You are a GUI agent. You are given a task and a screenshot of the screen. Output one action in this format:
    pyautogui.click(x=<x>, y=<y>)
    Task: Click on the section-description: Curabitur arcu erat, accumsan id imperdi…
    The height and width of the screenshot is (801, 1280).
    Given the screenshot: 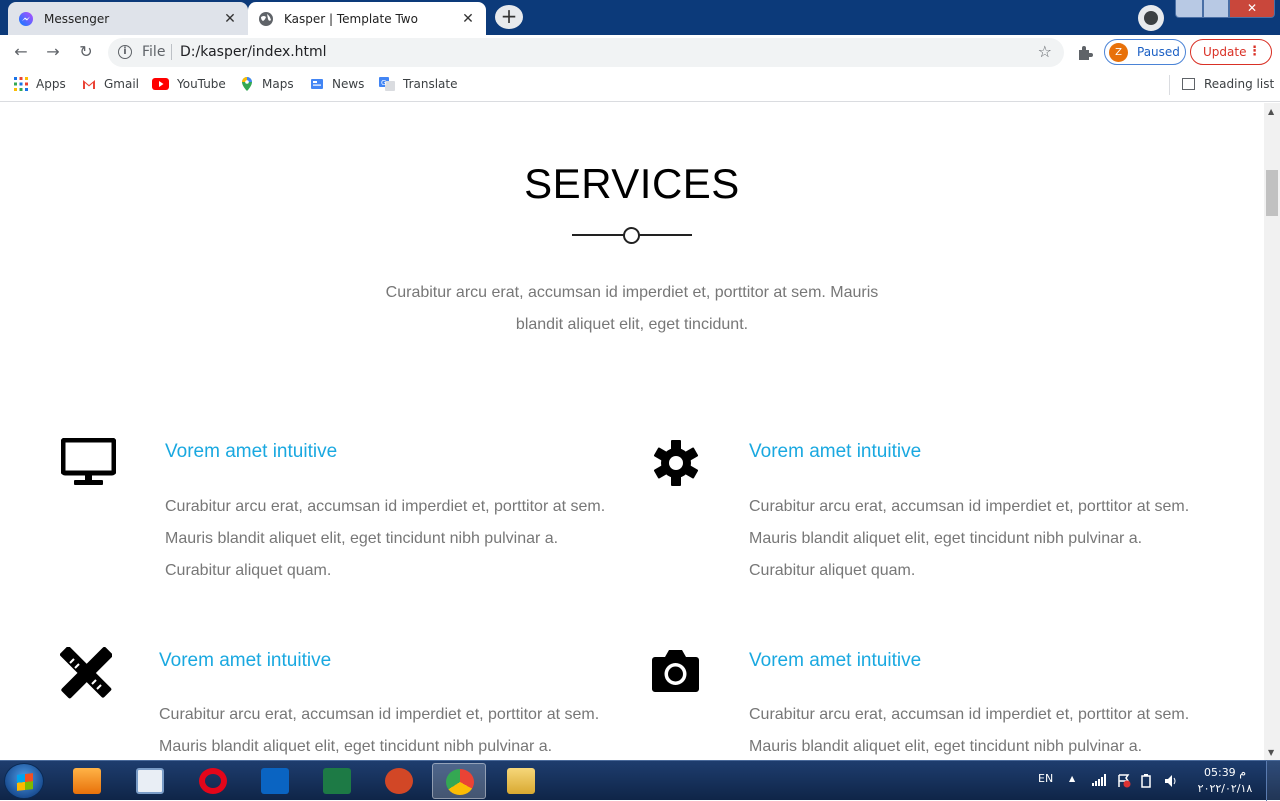 What is the action you would take?
    pyautogui.click(x=632, y=308)
    